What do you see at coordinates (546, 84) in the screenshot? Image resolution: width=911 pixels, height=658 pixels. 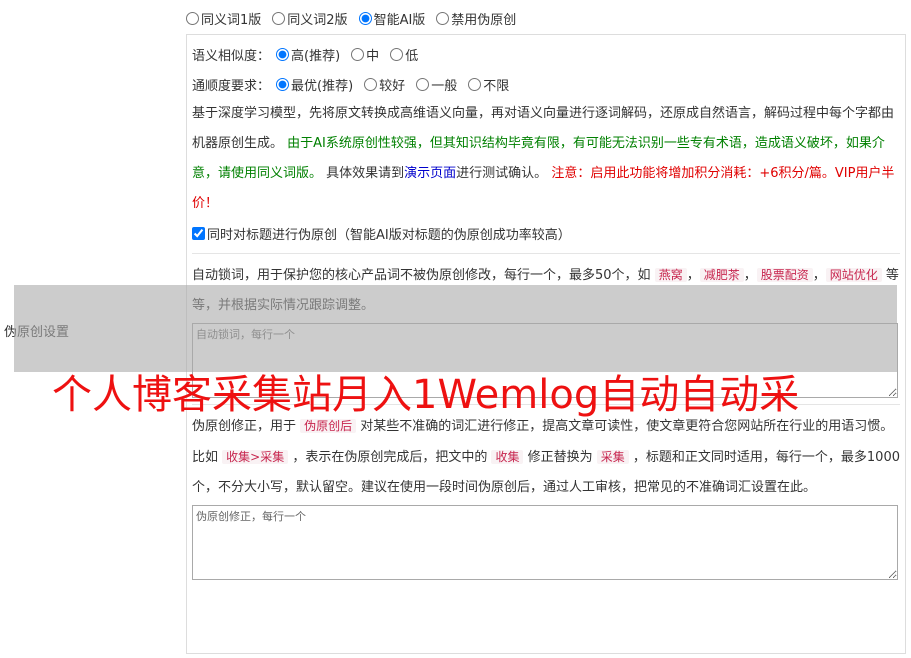 I see `fluency-row: 通顺度要求： 最优(推荐) 较好 一般 不限` at bounding box center [546, 84].